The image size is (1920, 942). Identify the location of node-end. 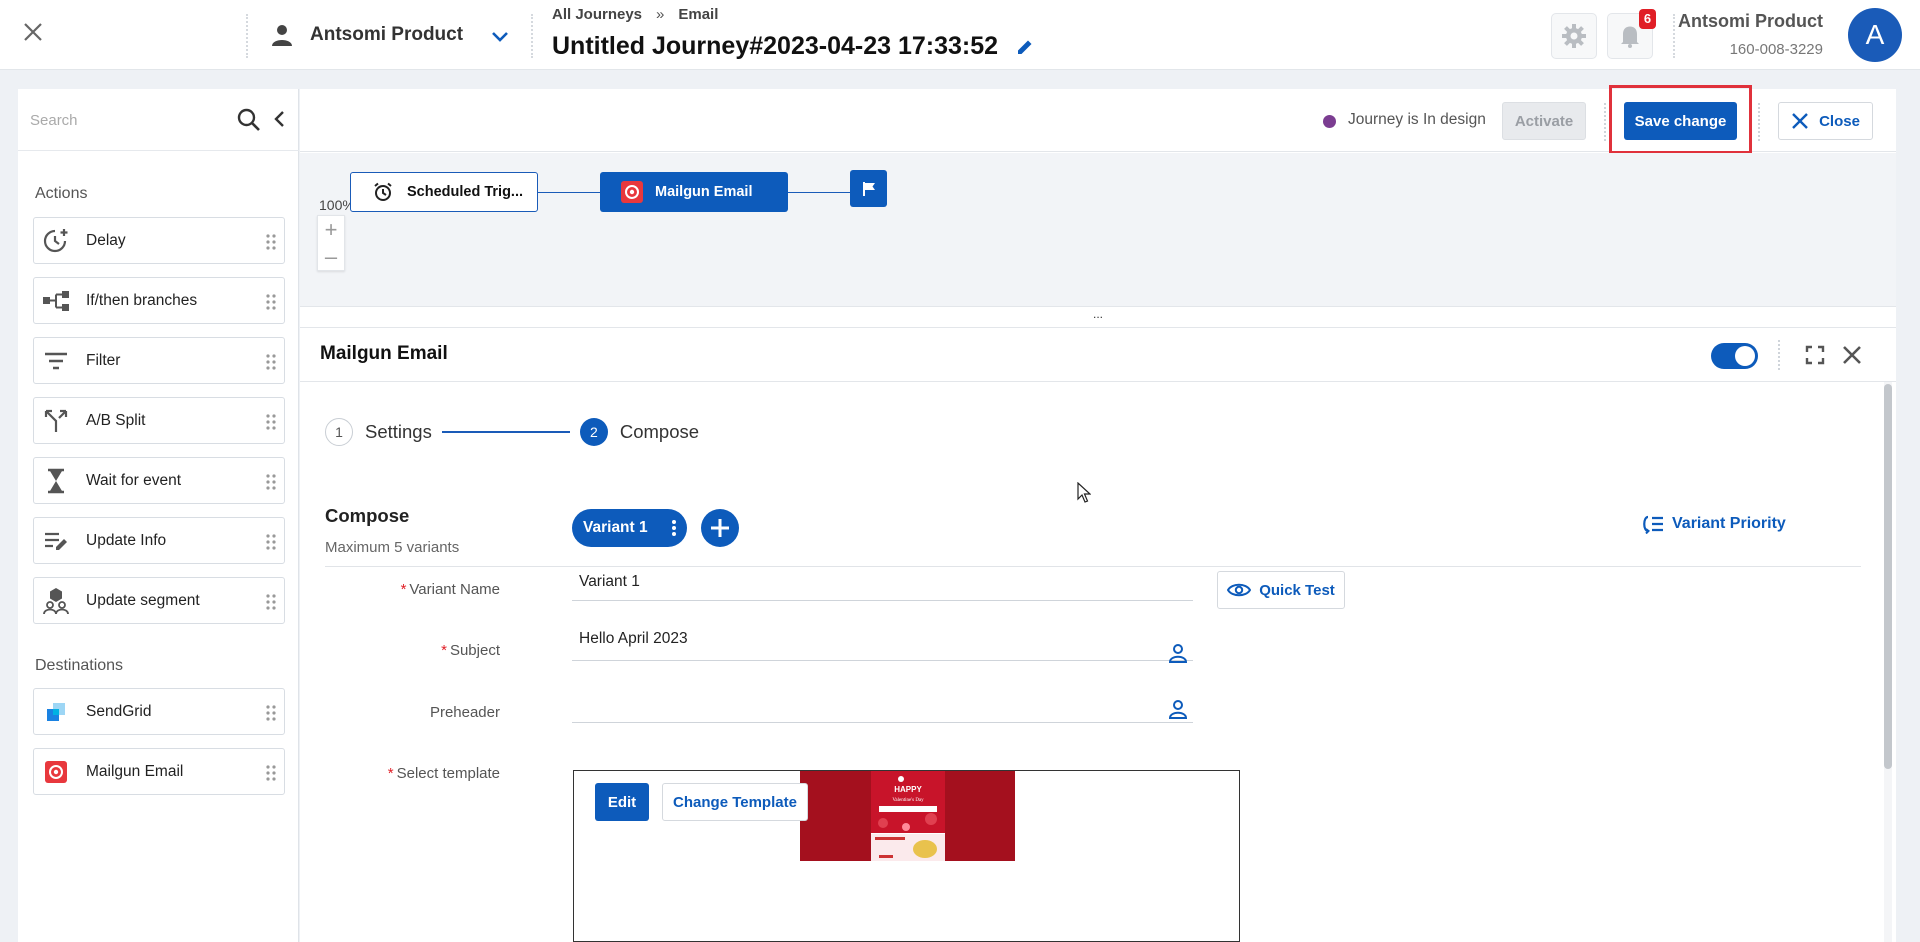
(868, 188).